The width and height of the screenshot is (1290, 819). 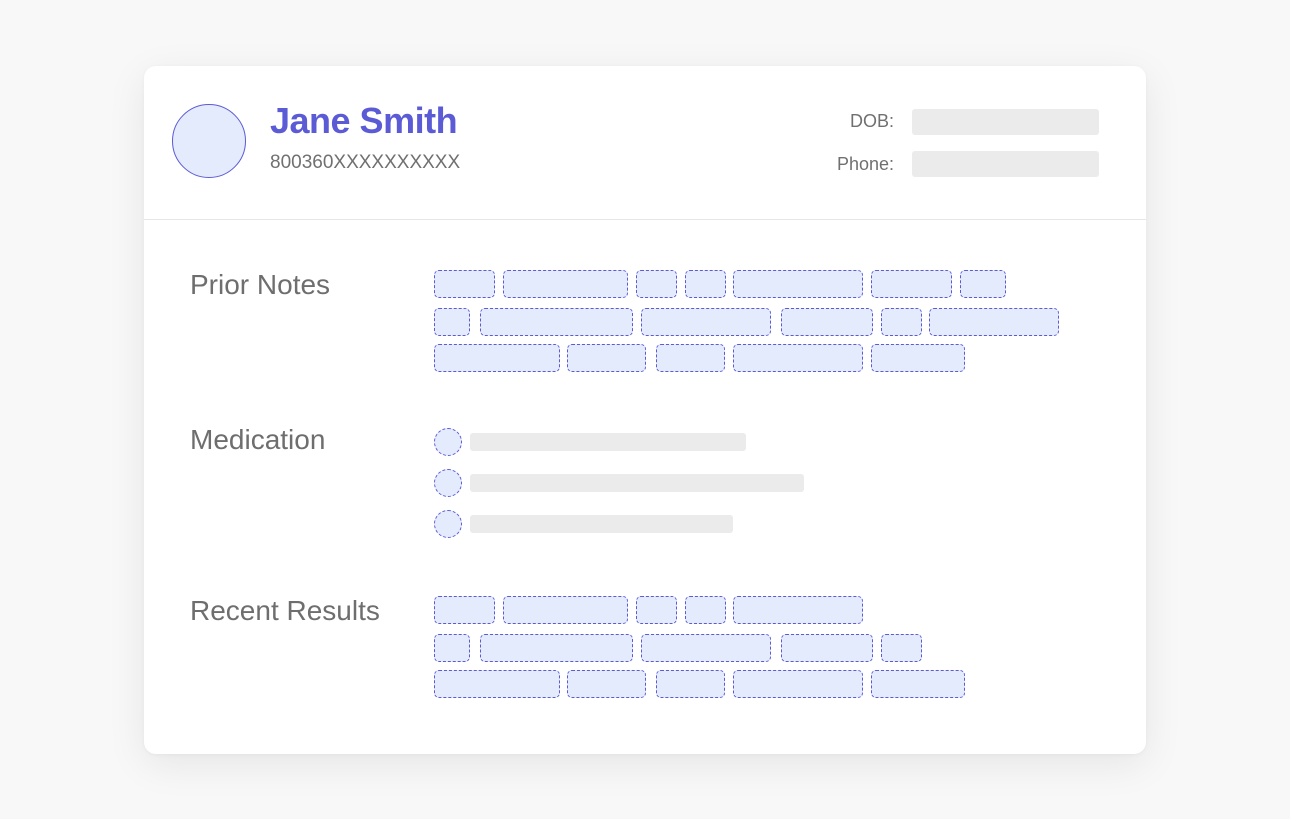 I want to click on avatar, so click(x=209, y=141).